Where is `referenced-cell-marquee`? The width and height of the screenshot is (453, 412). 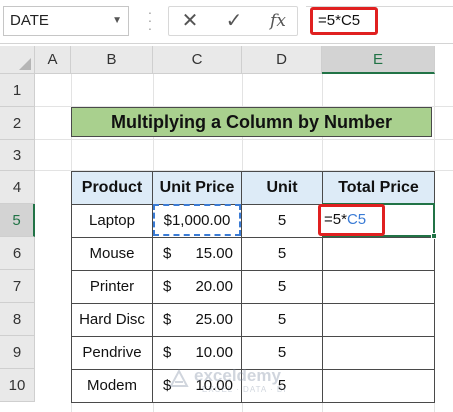 referenced-cell-marquee is located at coordinates (197, 220).